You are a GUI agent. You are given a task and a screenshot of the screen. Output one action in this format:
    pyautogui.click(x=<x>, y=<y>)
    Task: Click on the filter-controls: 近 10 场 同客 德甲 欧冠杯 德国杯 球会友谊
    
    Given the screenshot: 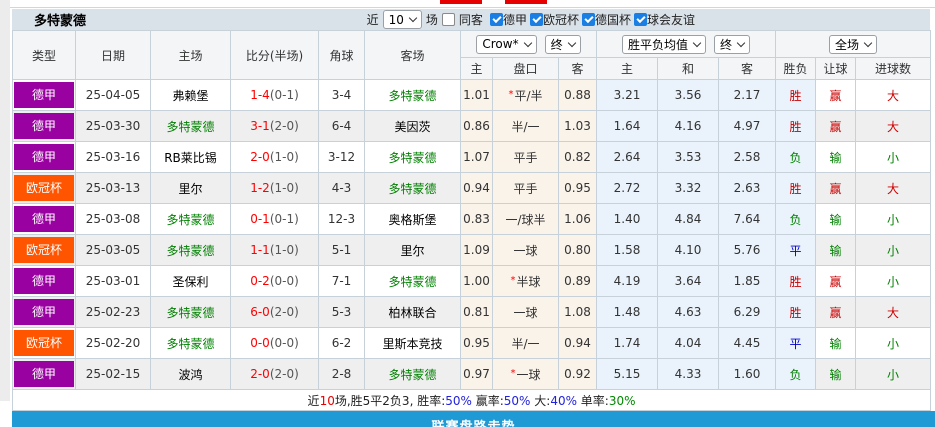 What is the action you would take?
    pyautogui.click(x=531, y=19)
    